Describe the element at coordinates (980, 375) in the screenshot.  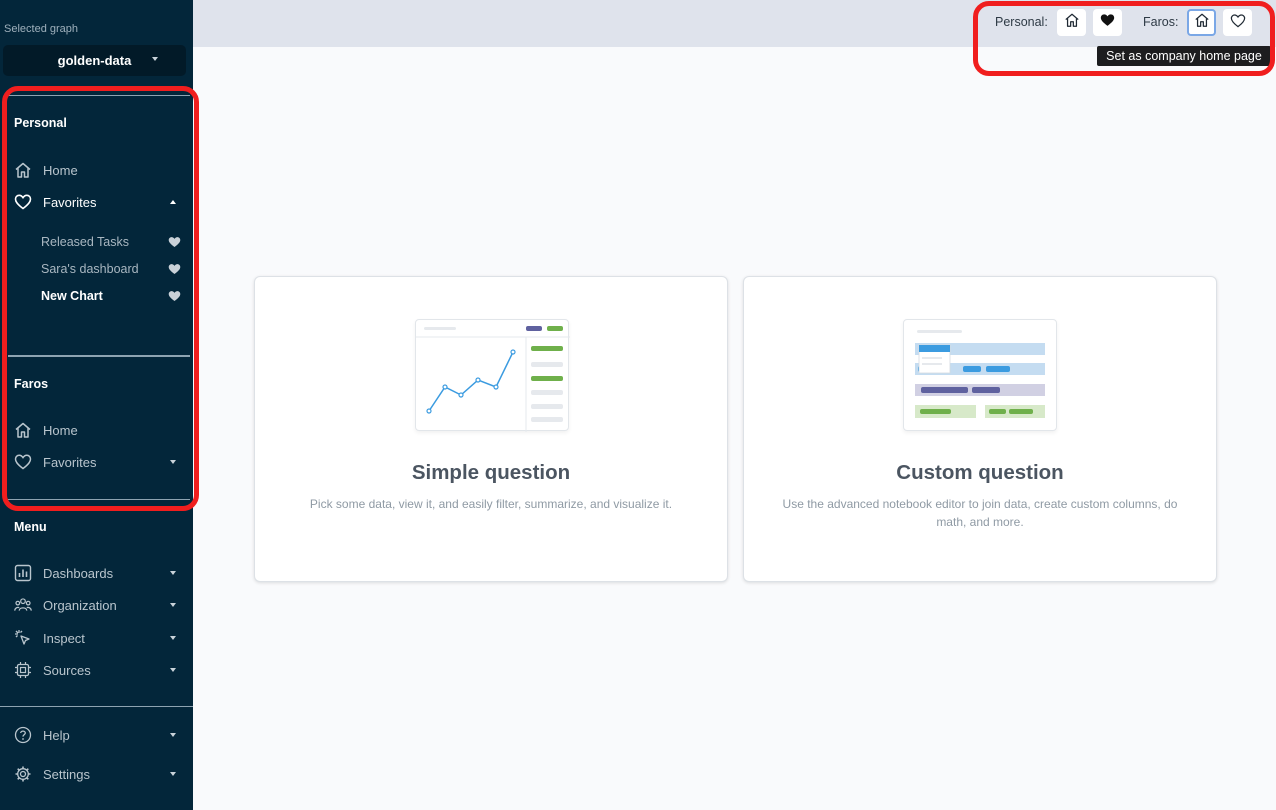
I see `custom-question-illustration` at that location.